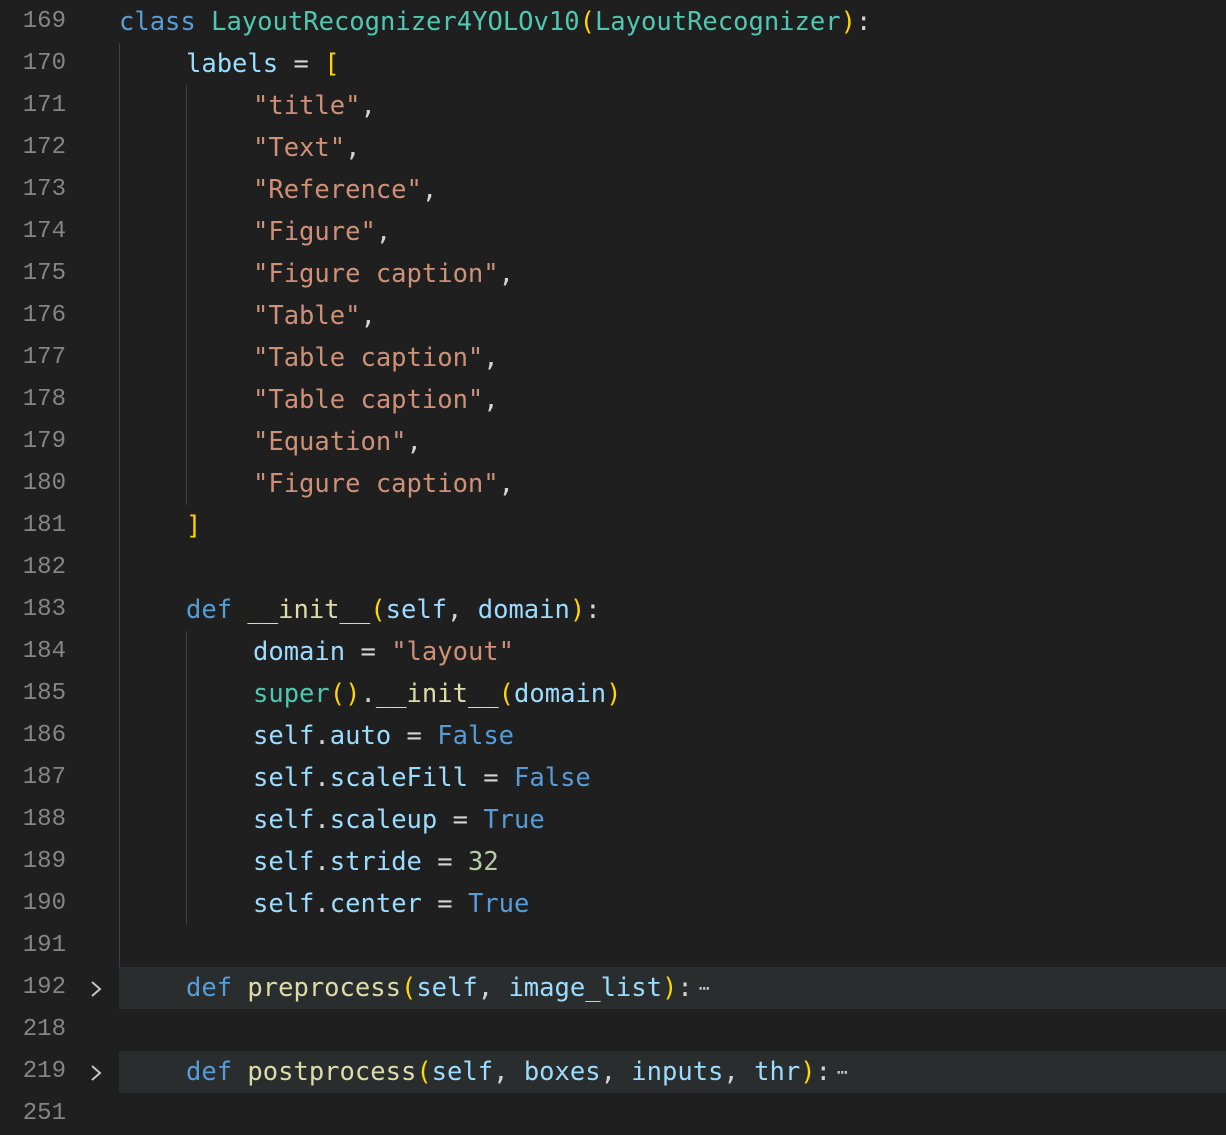 This screenshot has height=1135, width=1226. I want to click on line-number: 174, so click(44, 231).